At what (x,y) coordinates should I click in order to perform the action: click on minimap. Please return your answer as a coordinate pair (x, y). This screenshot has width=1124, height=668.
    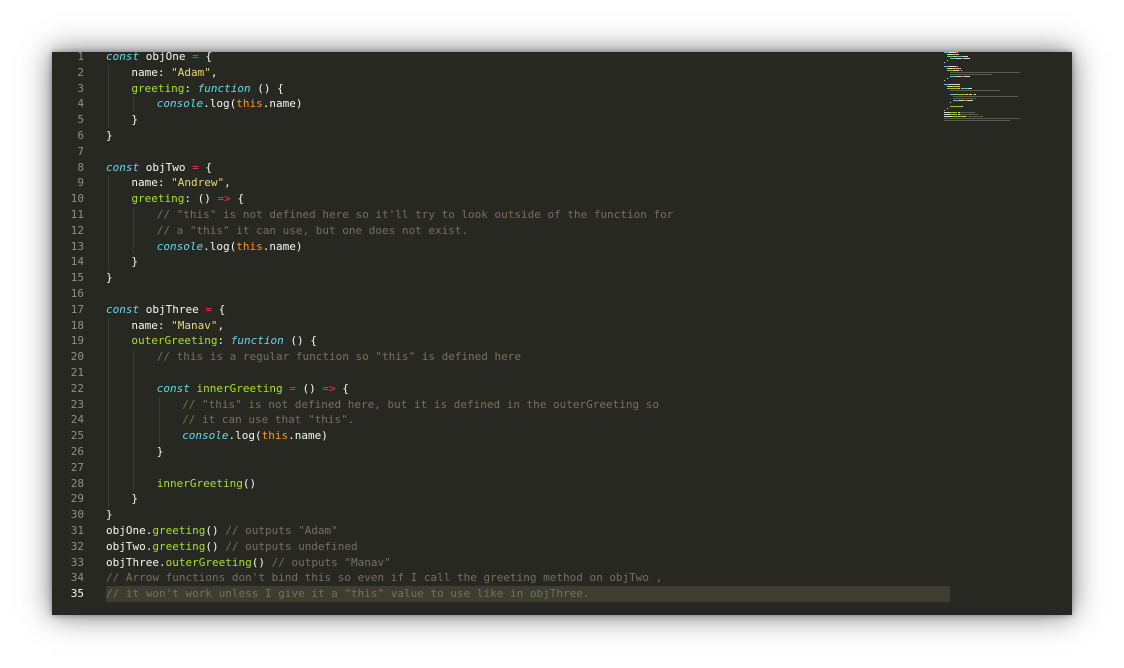
    Looking at the image, I should click on (994, 92).